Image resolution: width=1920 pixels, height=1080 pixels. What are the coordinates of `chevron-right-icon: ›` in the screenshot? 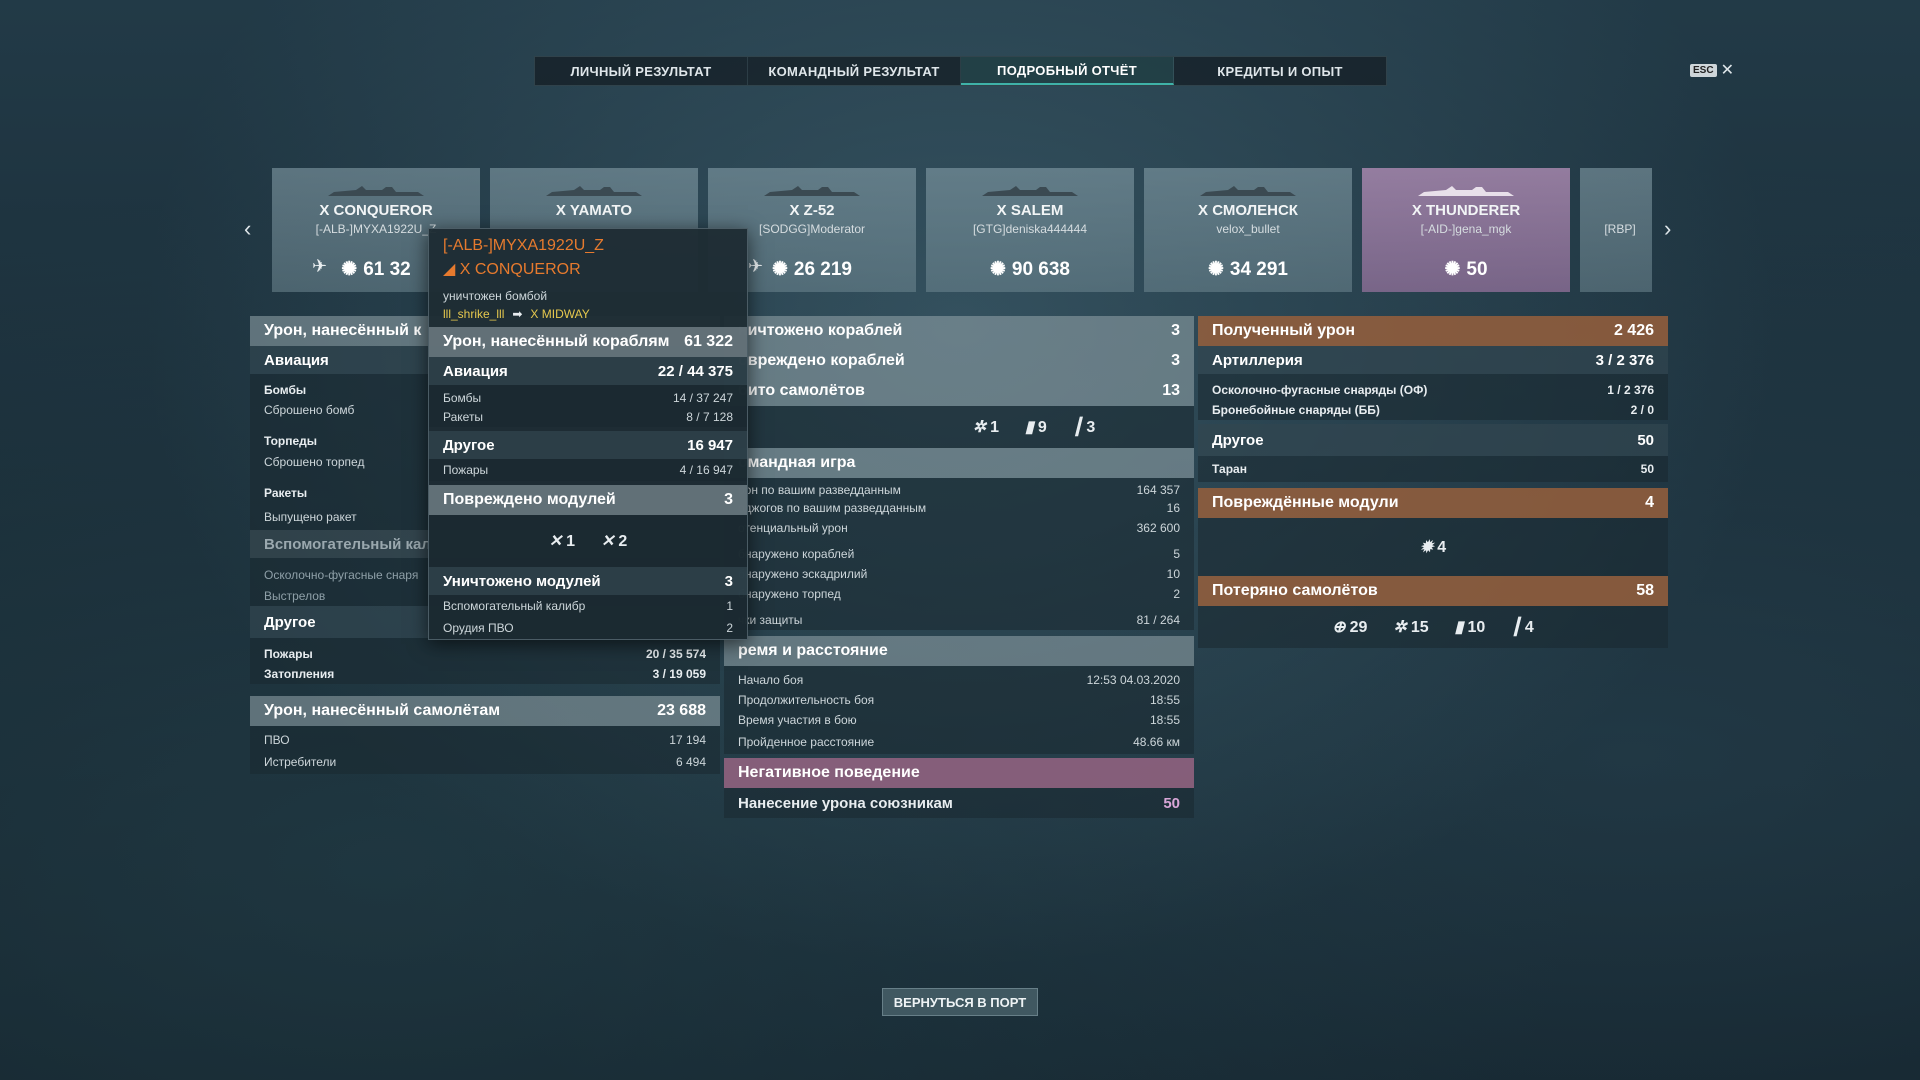 It's located at (1667, 229).